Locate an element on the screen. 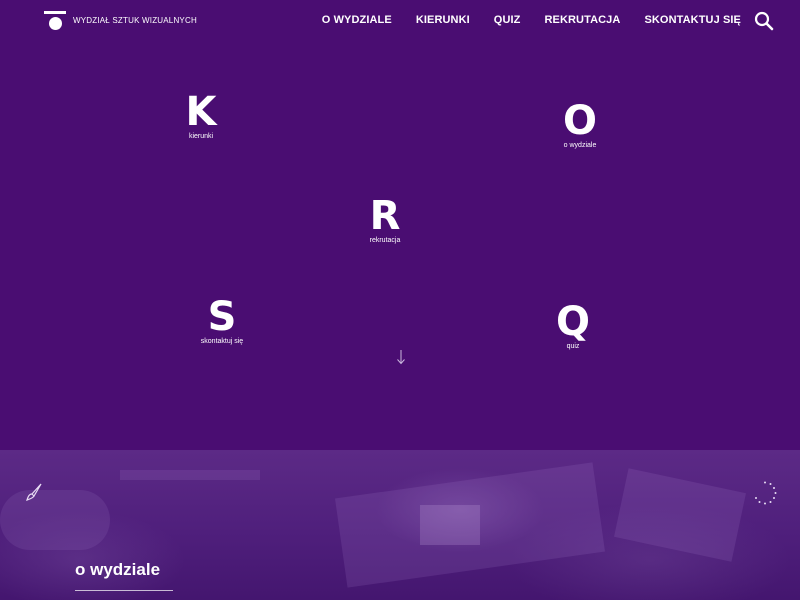 The height and width of the screenshot is (600, 800). logo is located at coordinates (56, 22).